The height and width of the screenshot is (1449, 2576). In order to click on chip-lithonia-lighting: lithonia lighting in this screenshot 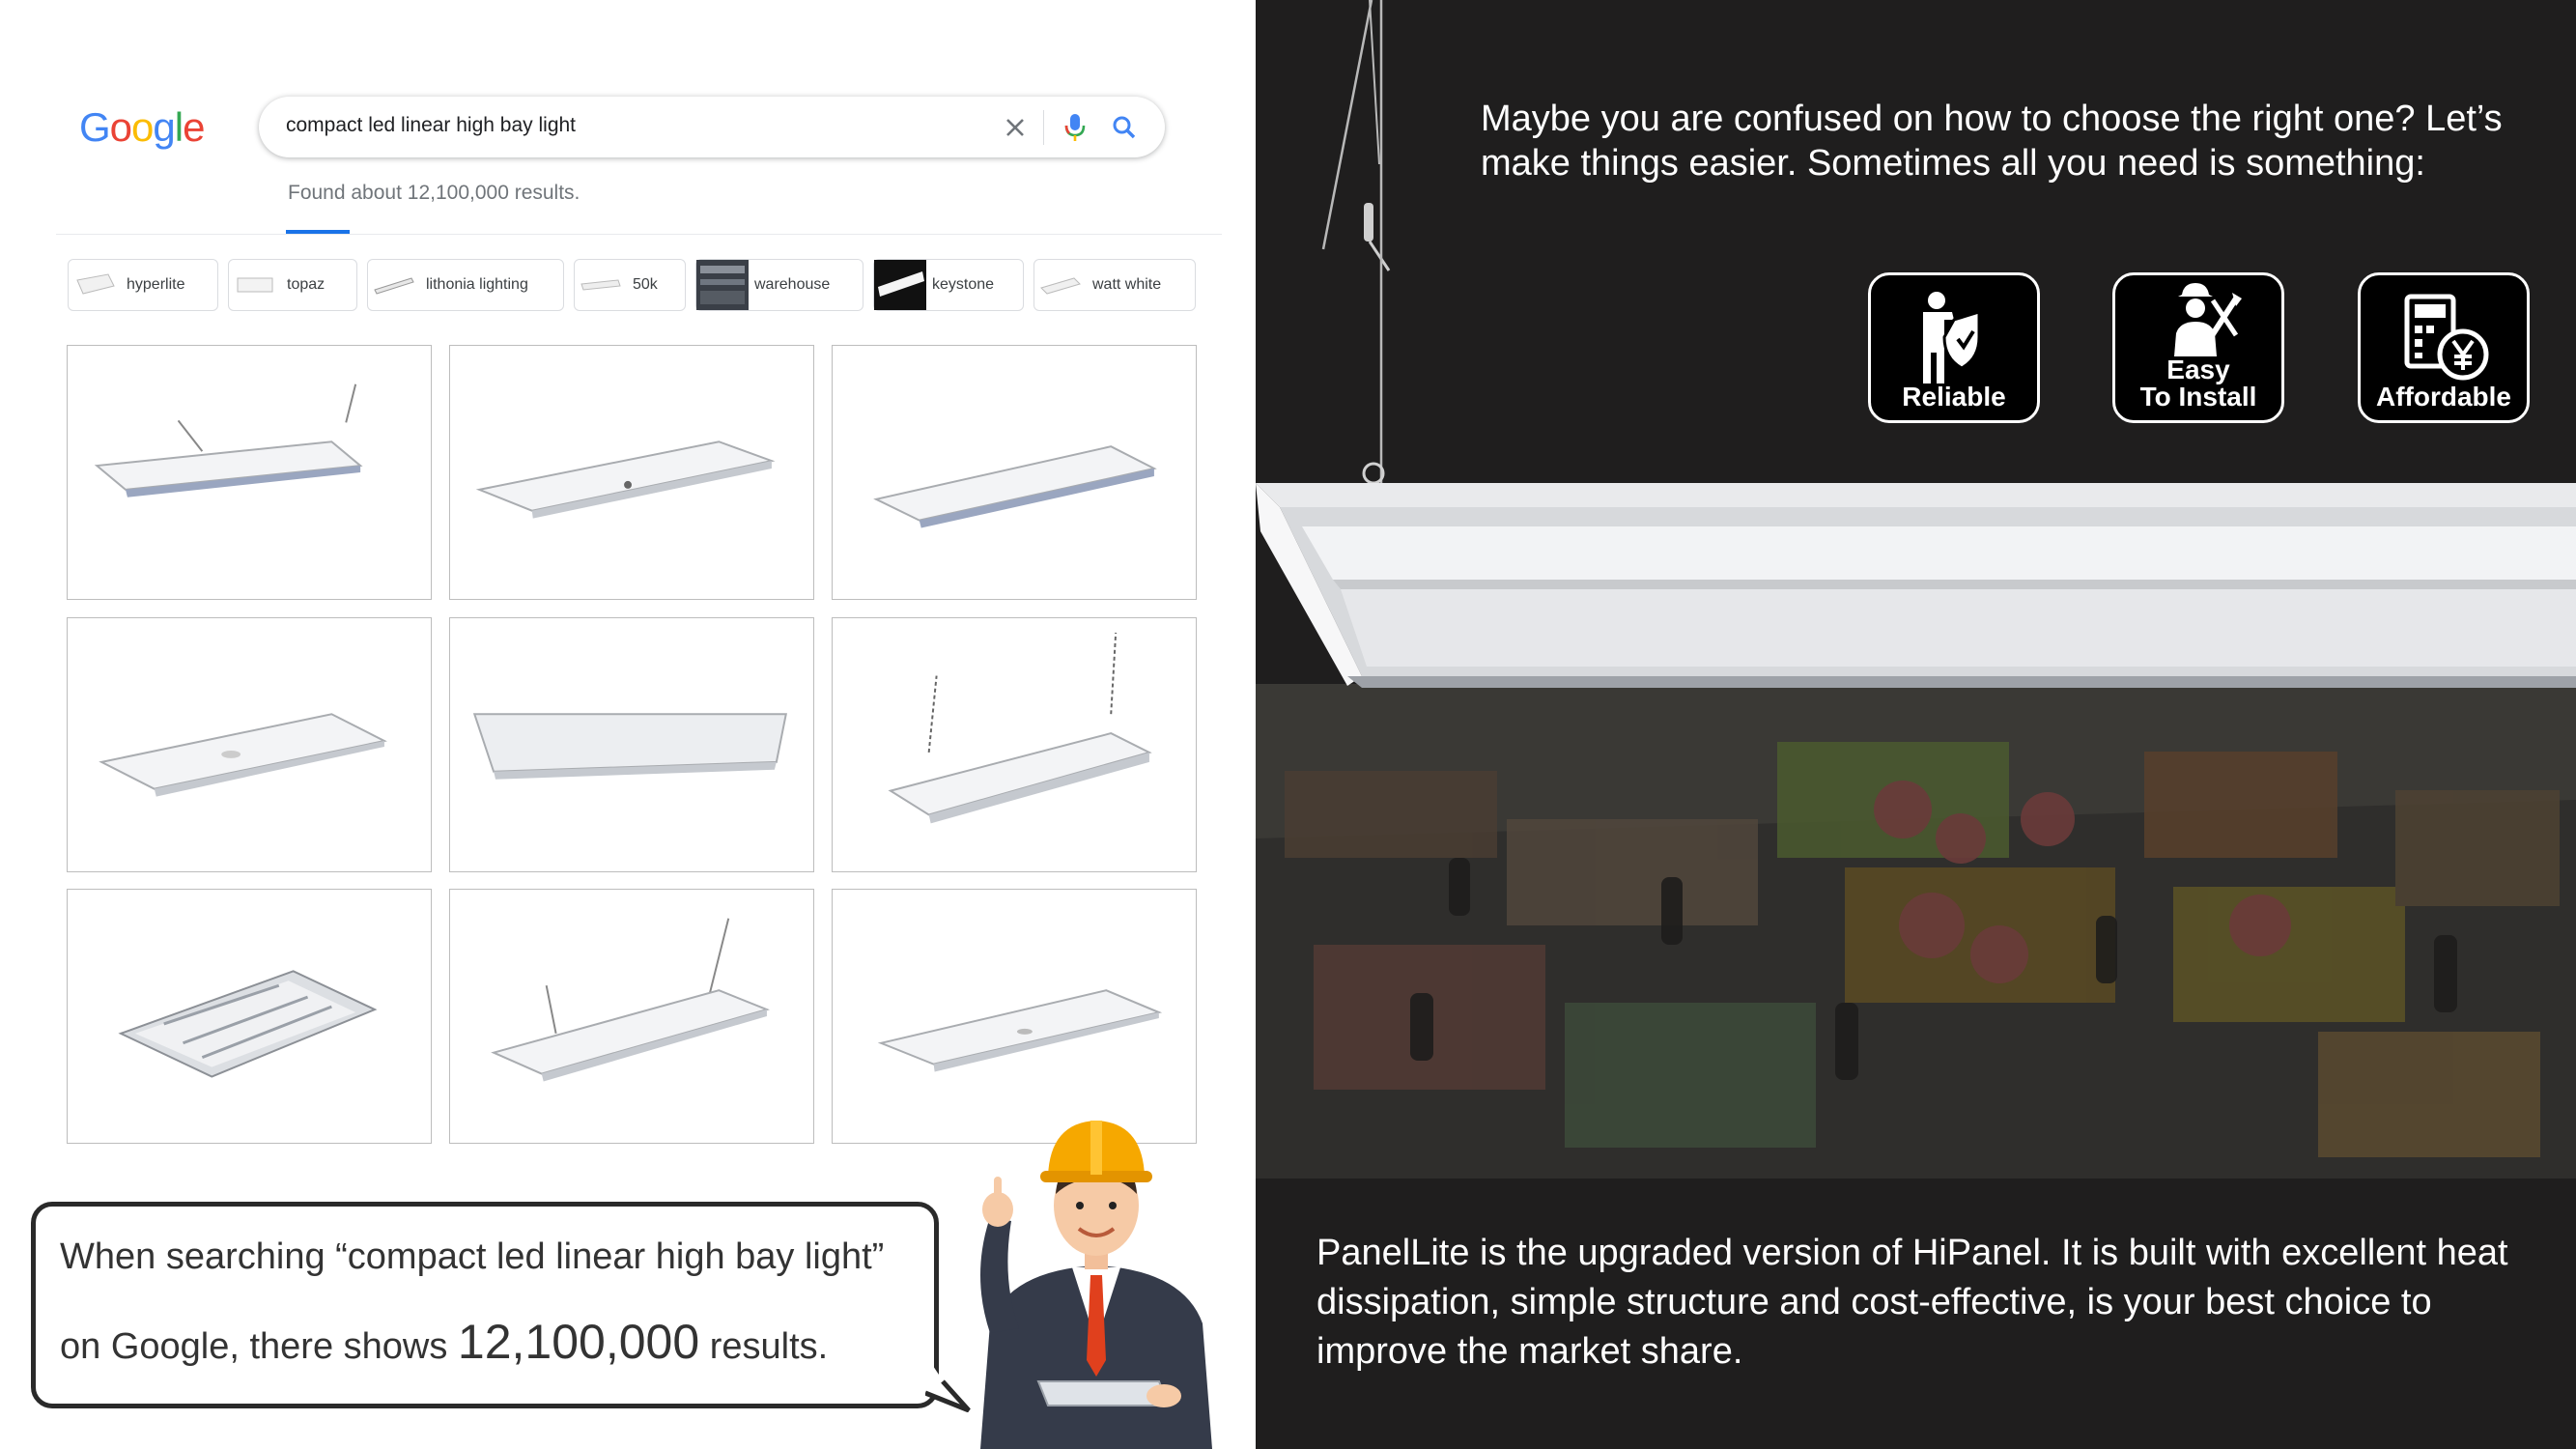, I will do `click(465, 285)`.